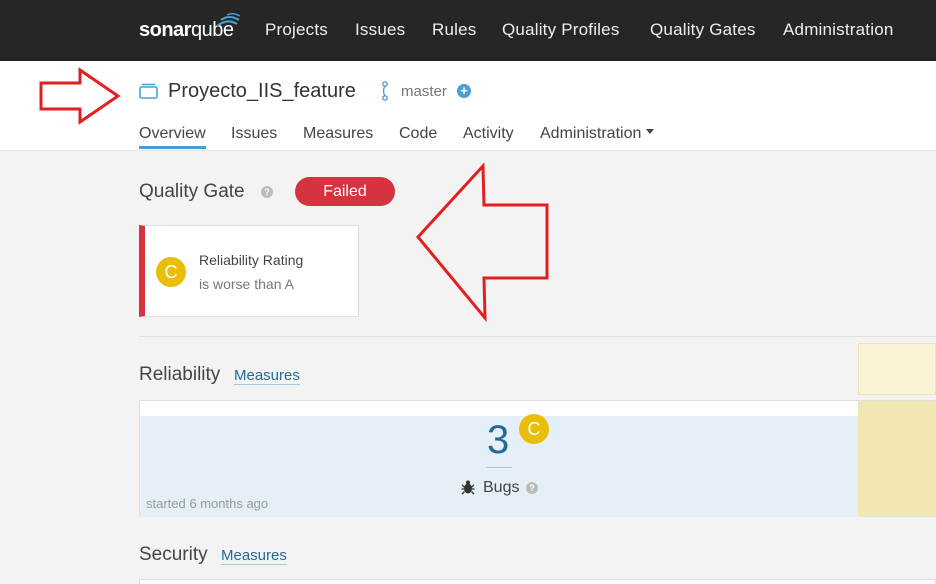 Image resolution: width=936 pixels, height=584 pixels. I want to click on annotation-arrow-left-icon, so click(482, 242).